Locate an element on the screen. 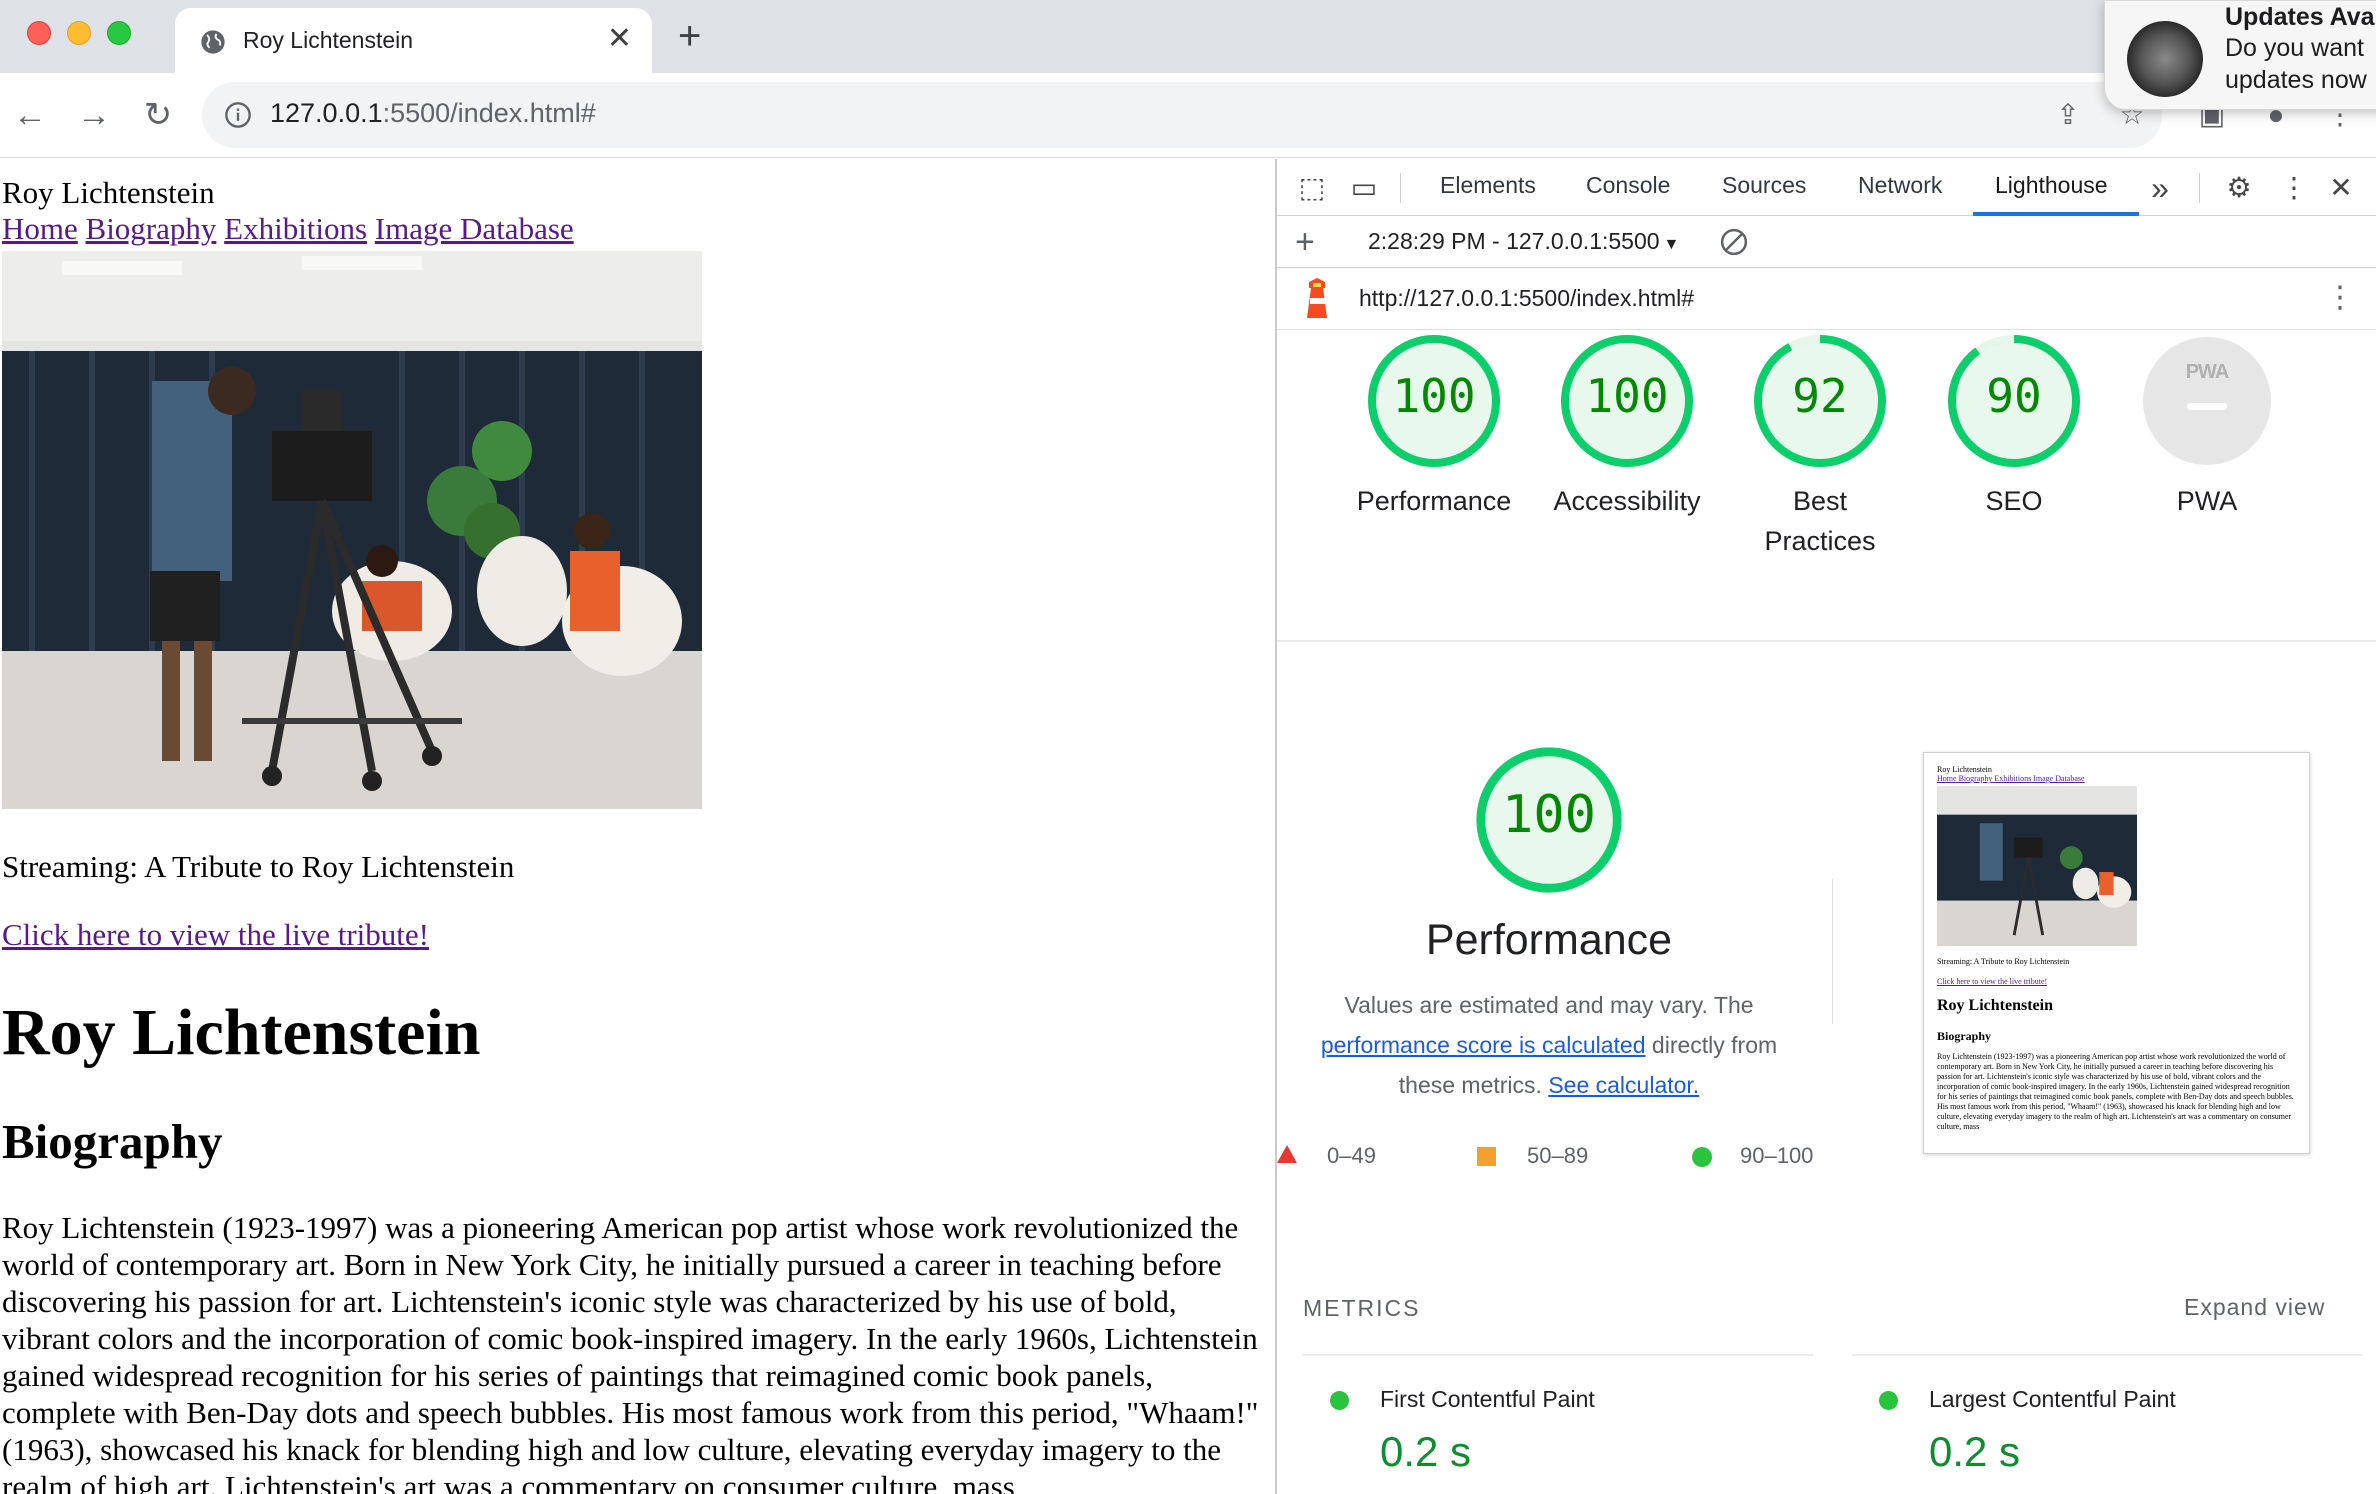 This screenshot has height=1494, width=2376. gauge-label: PWA is located at coordinates (2207, 501).